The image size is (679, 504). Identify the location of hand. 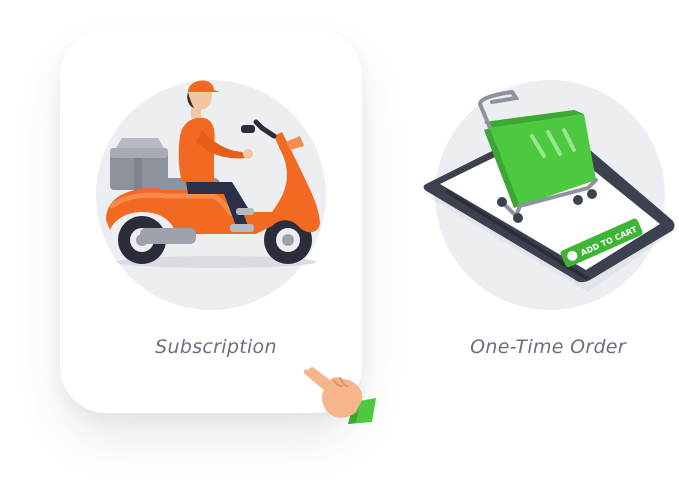
(333, 392).